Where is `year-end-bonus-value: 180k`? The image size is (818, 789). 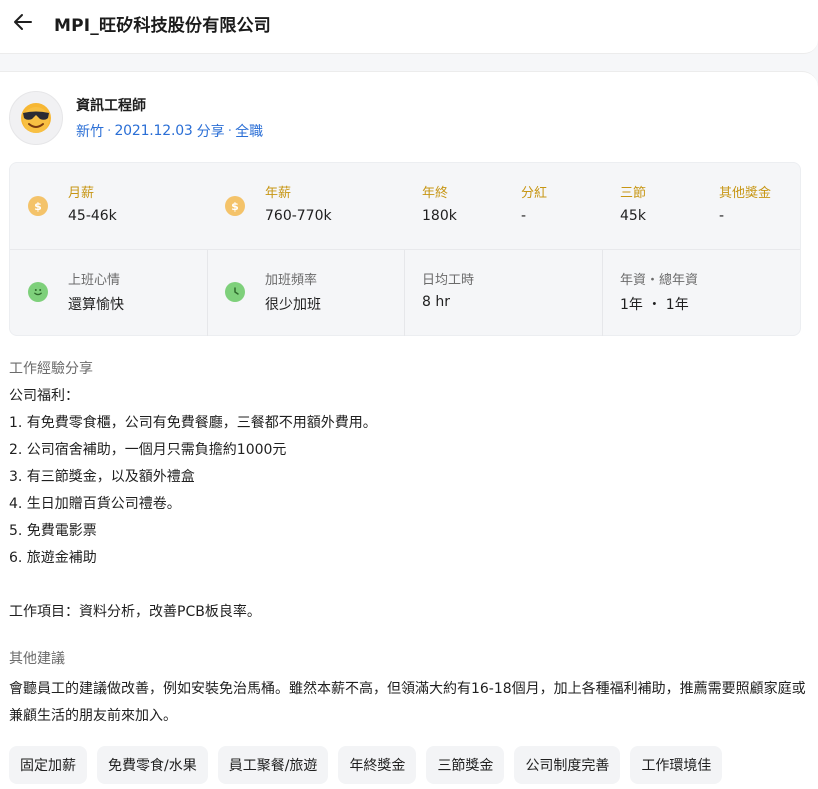
year-end-bonus-value: 180k is located at coordinates (439, 216).